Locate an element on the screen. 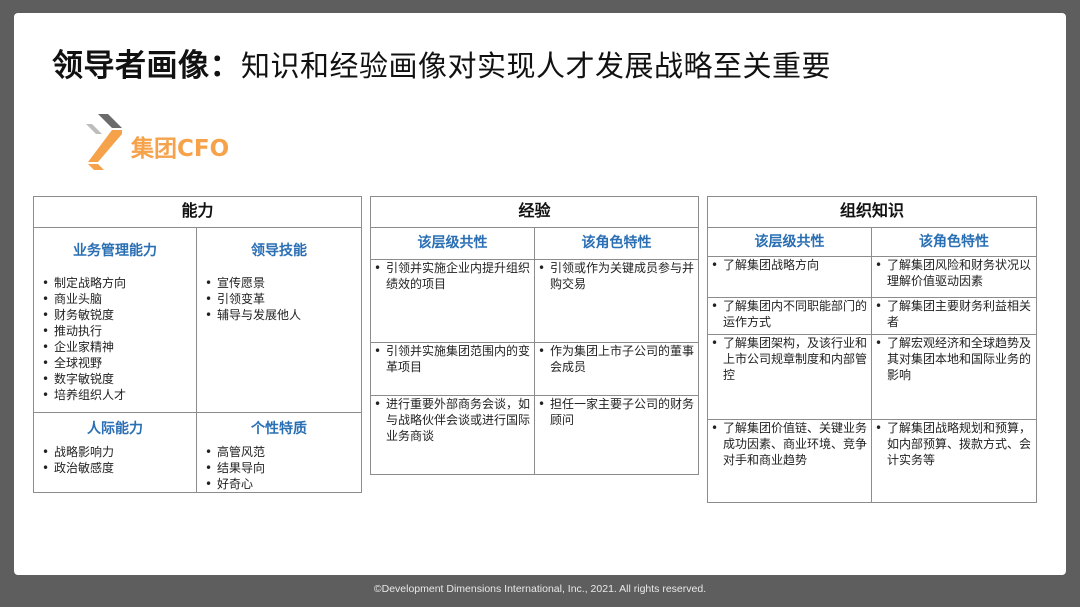 The image size is (1080, 607). brand-label: 集团CFO is located at coordinates (180, 149).